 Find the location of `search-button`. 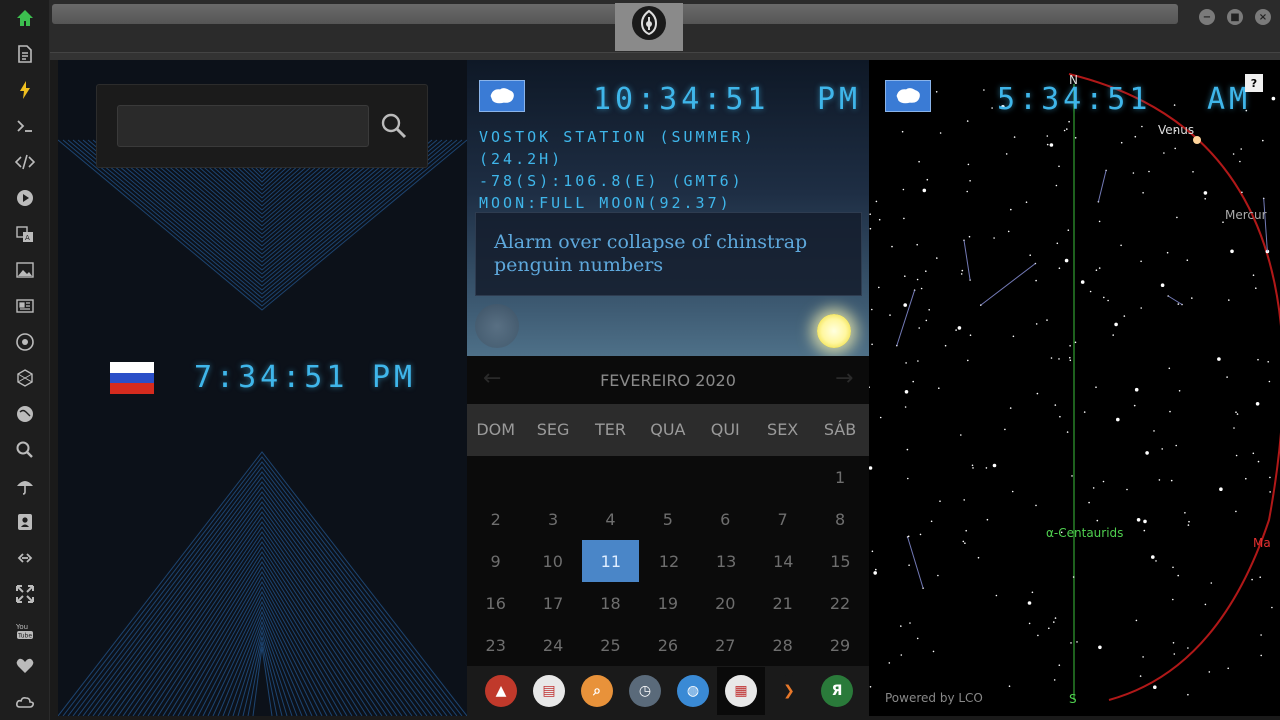

search-button is located at coordinates (394, 126).